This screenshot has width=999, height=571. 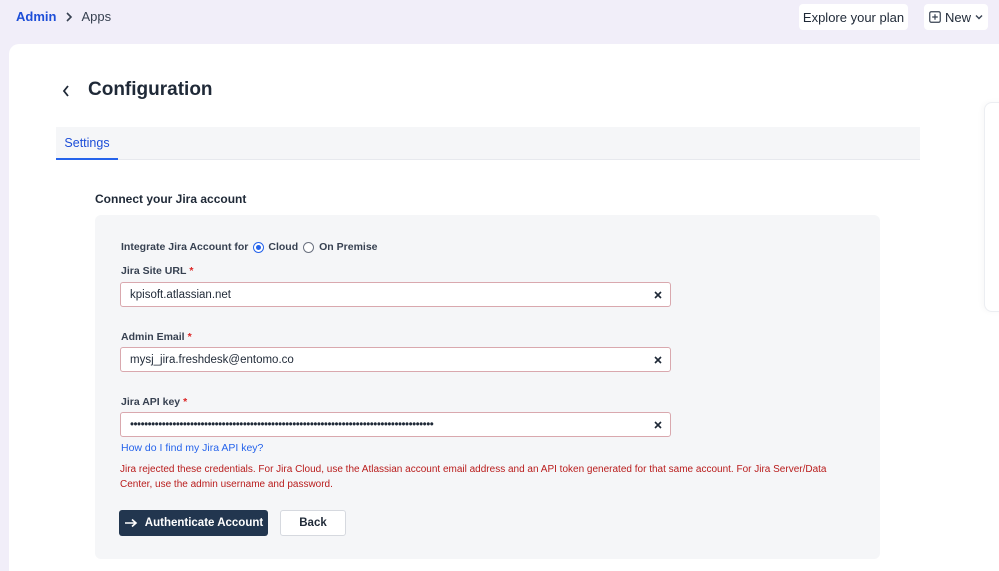 What do you see at coordinates (69, 16) in the screenshot?
I see `chevron-right-icon` at bounding box center [69, 16].